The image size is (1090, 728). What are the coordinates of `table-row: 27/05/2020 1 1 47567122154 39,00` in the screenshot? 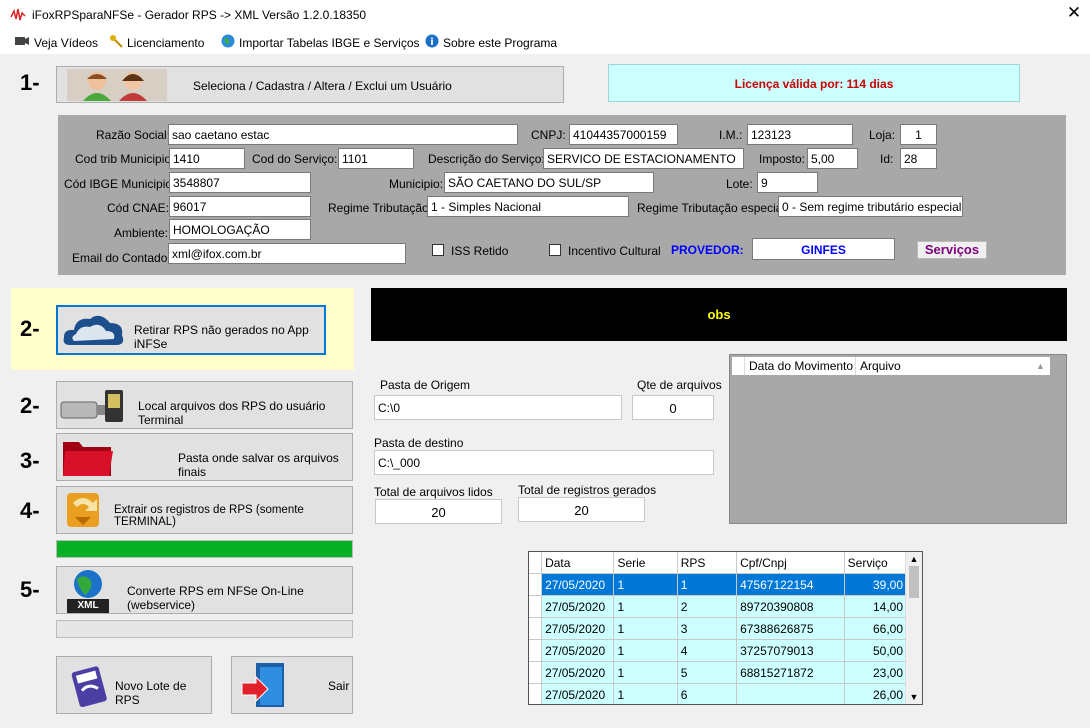 It's located at (718, 584).